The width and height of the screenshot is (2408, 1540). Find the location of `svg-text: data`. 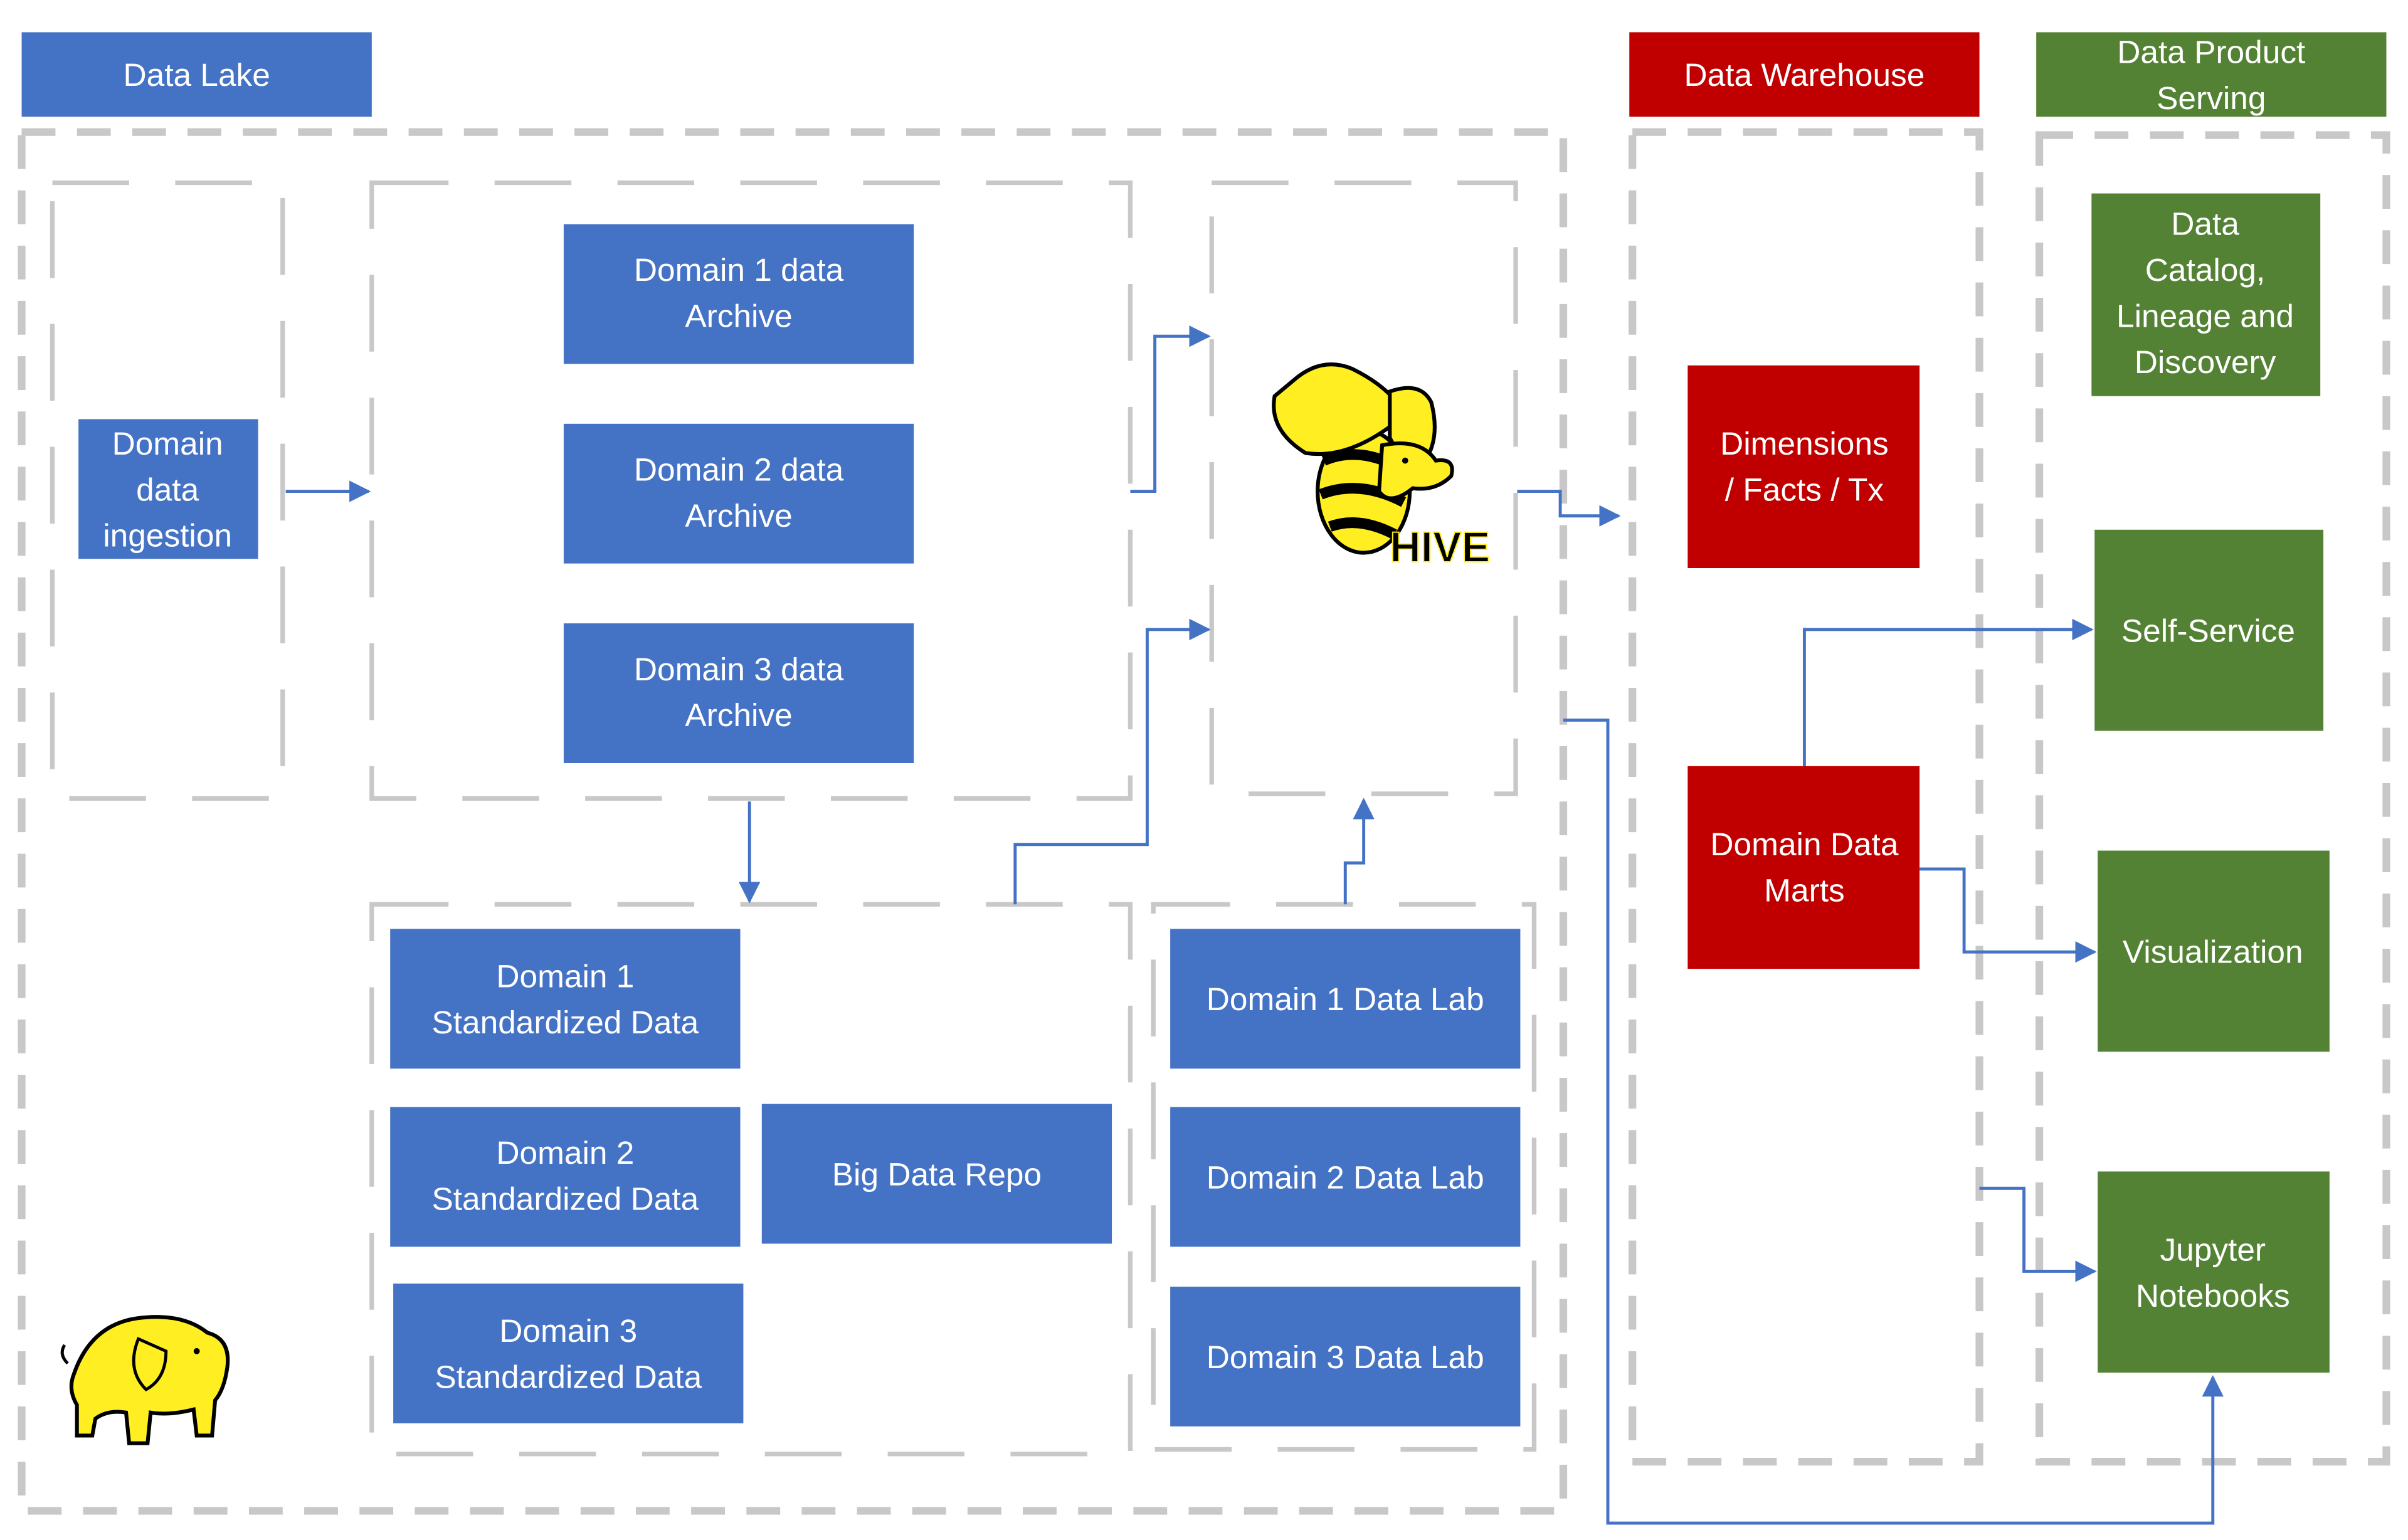

svg-text: data is located at coordinates (167, 489).